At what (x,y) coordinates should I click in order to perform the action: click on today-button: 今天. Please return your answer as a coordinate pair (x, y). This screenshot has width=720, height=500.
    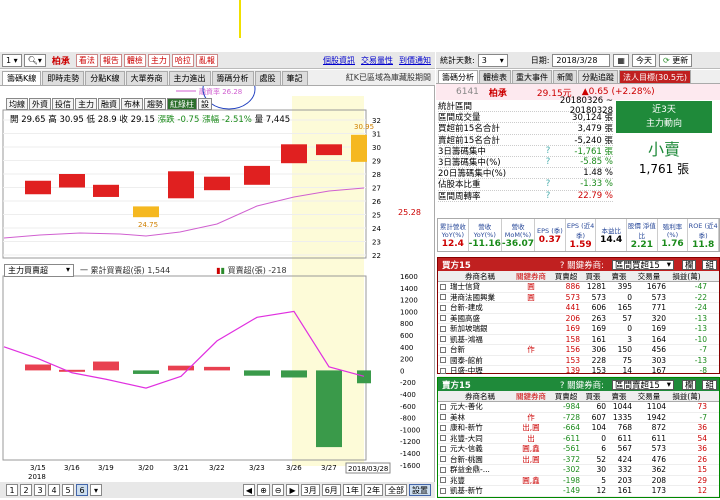
    Looking at the image, I should click on (643, 60).